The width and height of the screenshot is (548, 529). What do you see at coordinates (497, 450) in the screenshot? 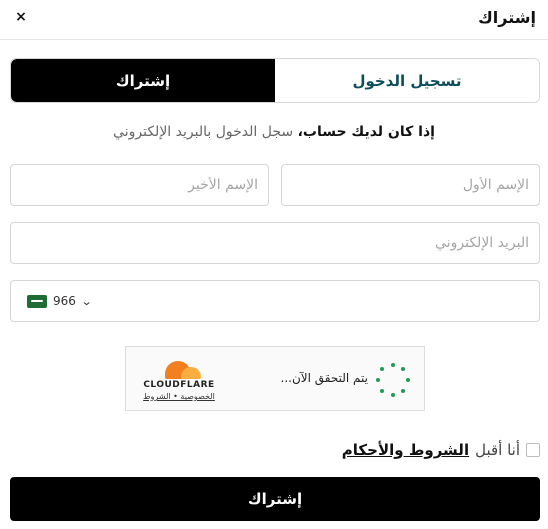
I see `terms-prefix: أنا أقبل` at bounding box center [497, 450].